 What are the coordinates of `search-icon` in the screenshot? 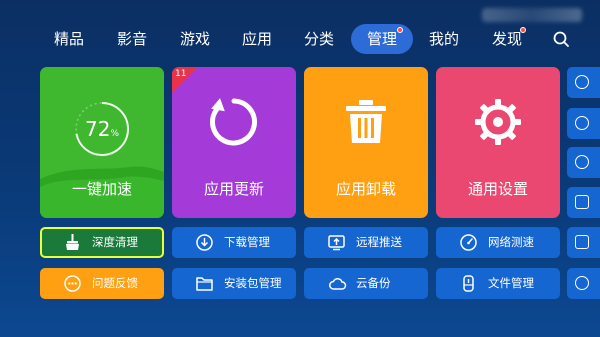 It's located at (561, 39).